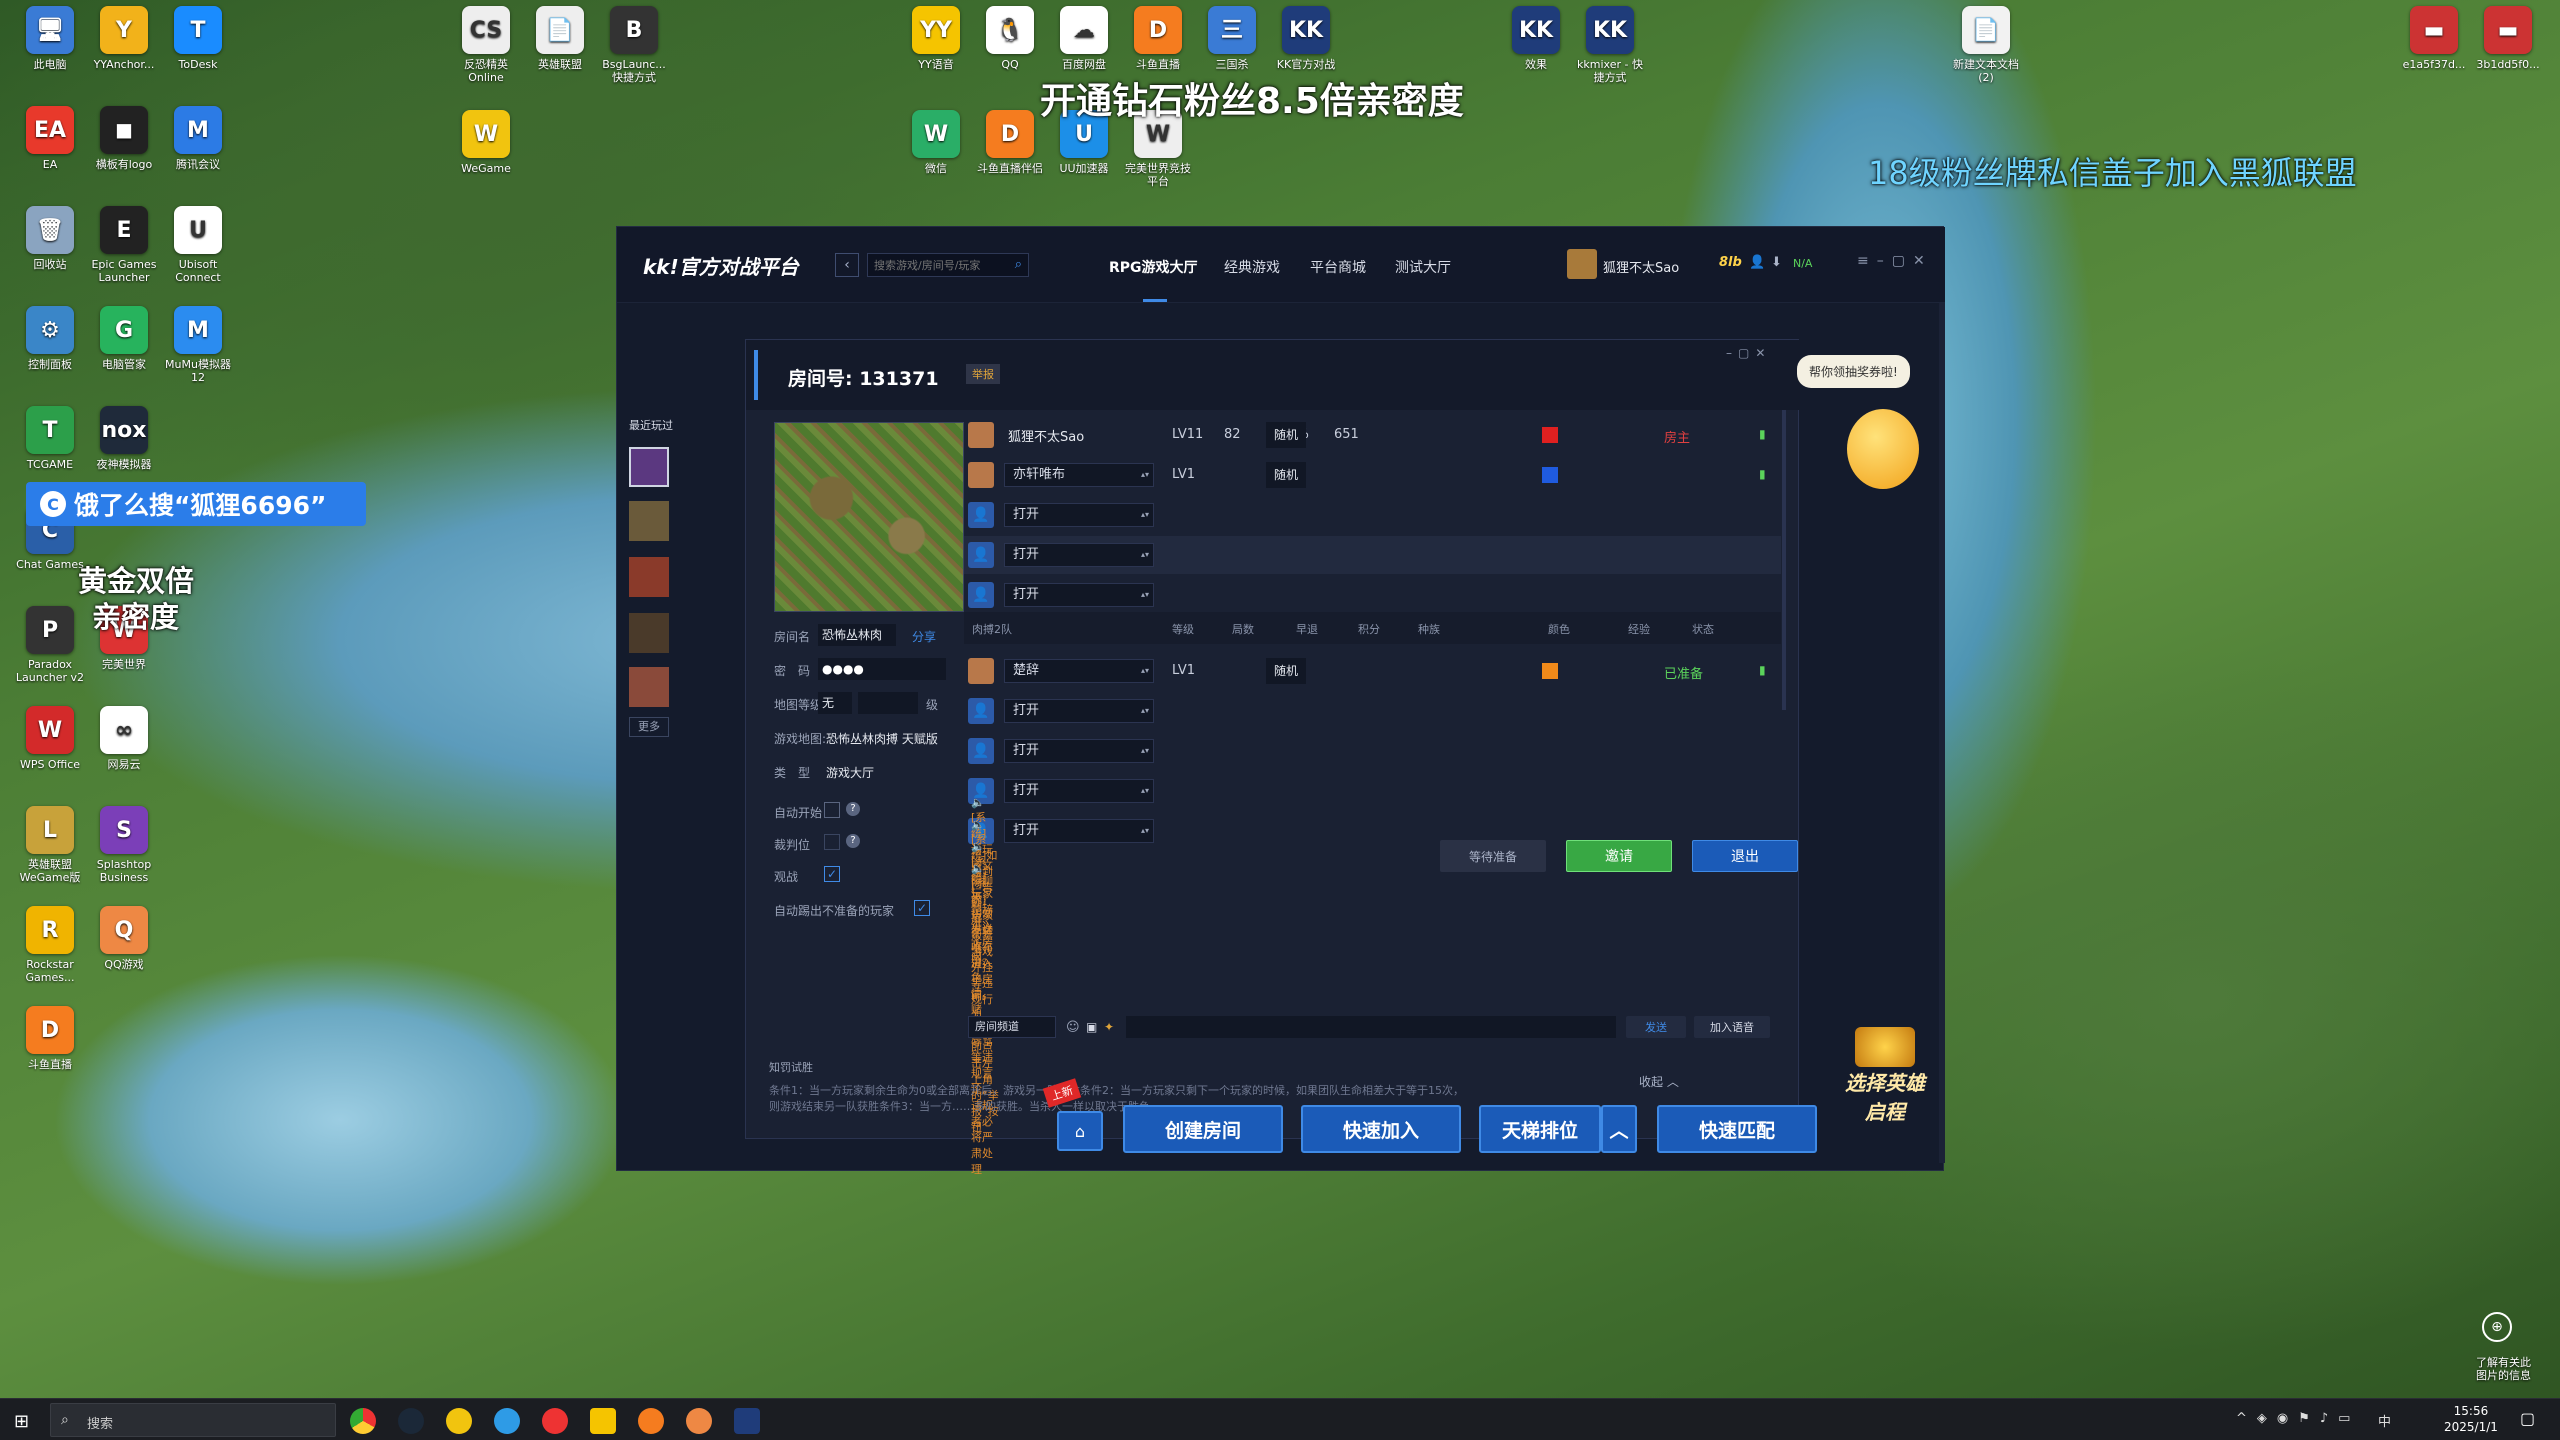 The height and width of the screenshot is (1440, 2560). I want to click on chat-input, so click(1371, 1027).